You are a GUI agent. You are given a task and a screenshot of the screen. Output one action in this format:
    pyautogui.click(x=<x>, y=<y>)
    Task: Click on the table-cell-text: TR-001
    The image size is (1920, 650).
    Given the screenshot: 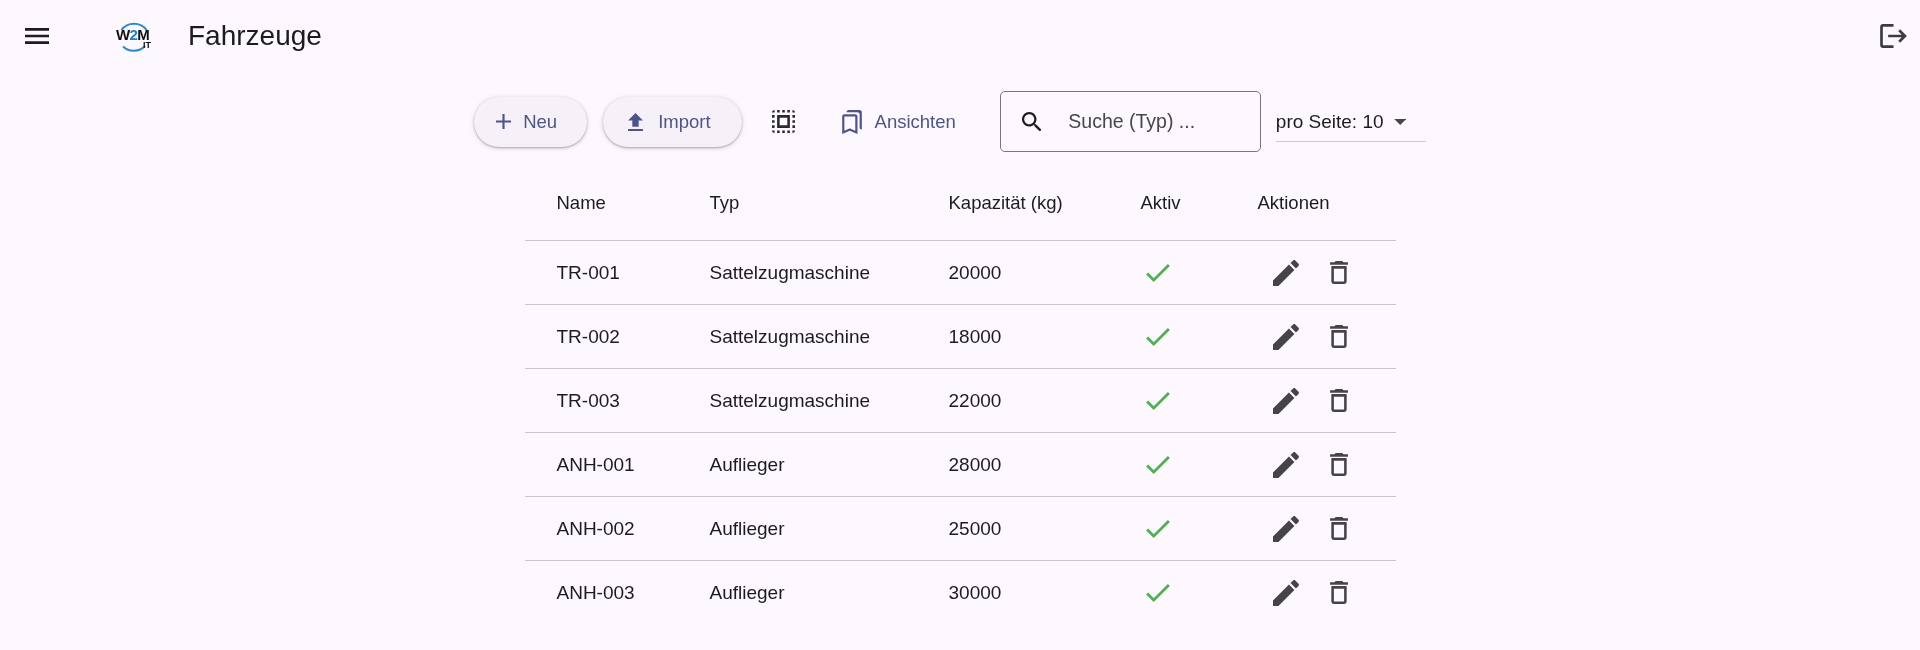 What is the action you would take?
    pyautogui.click(x=588, y=272)
    